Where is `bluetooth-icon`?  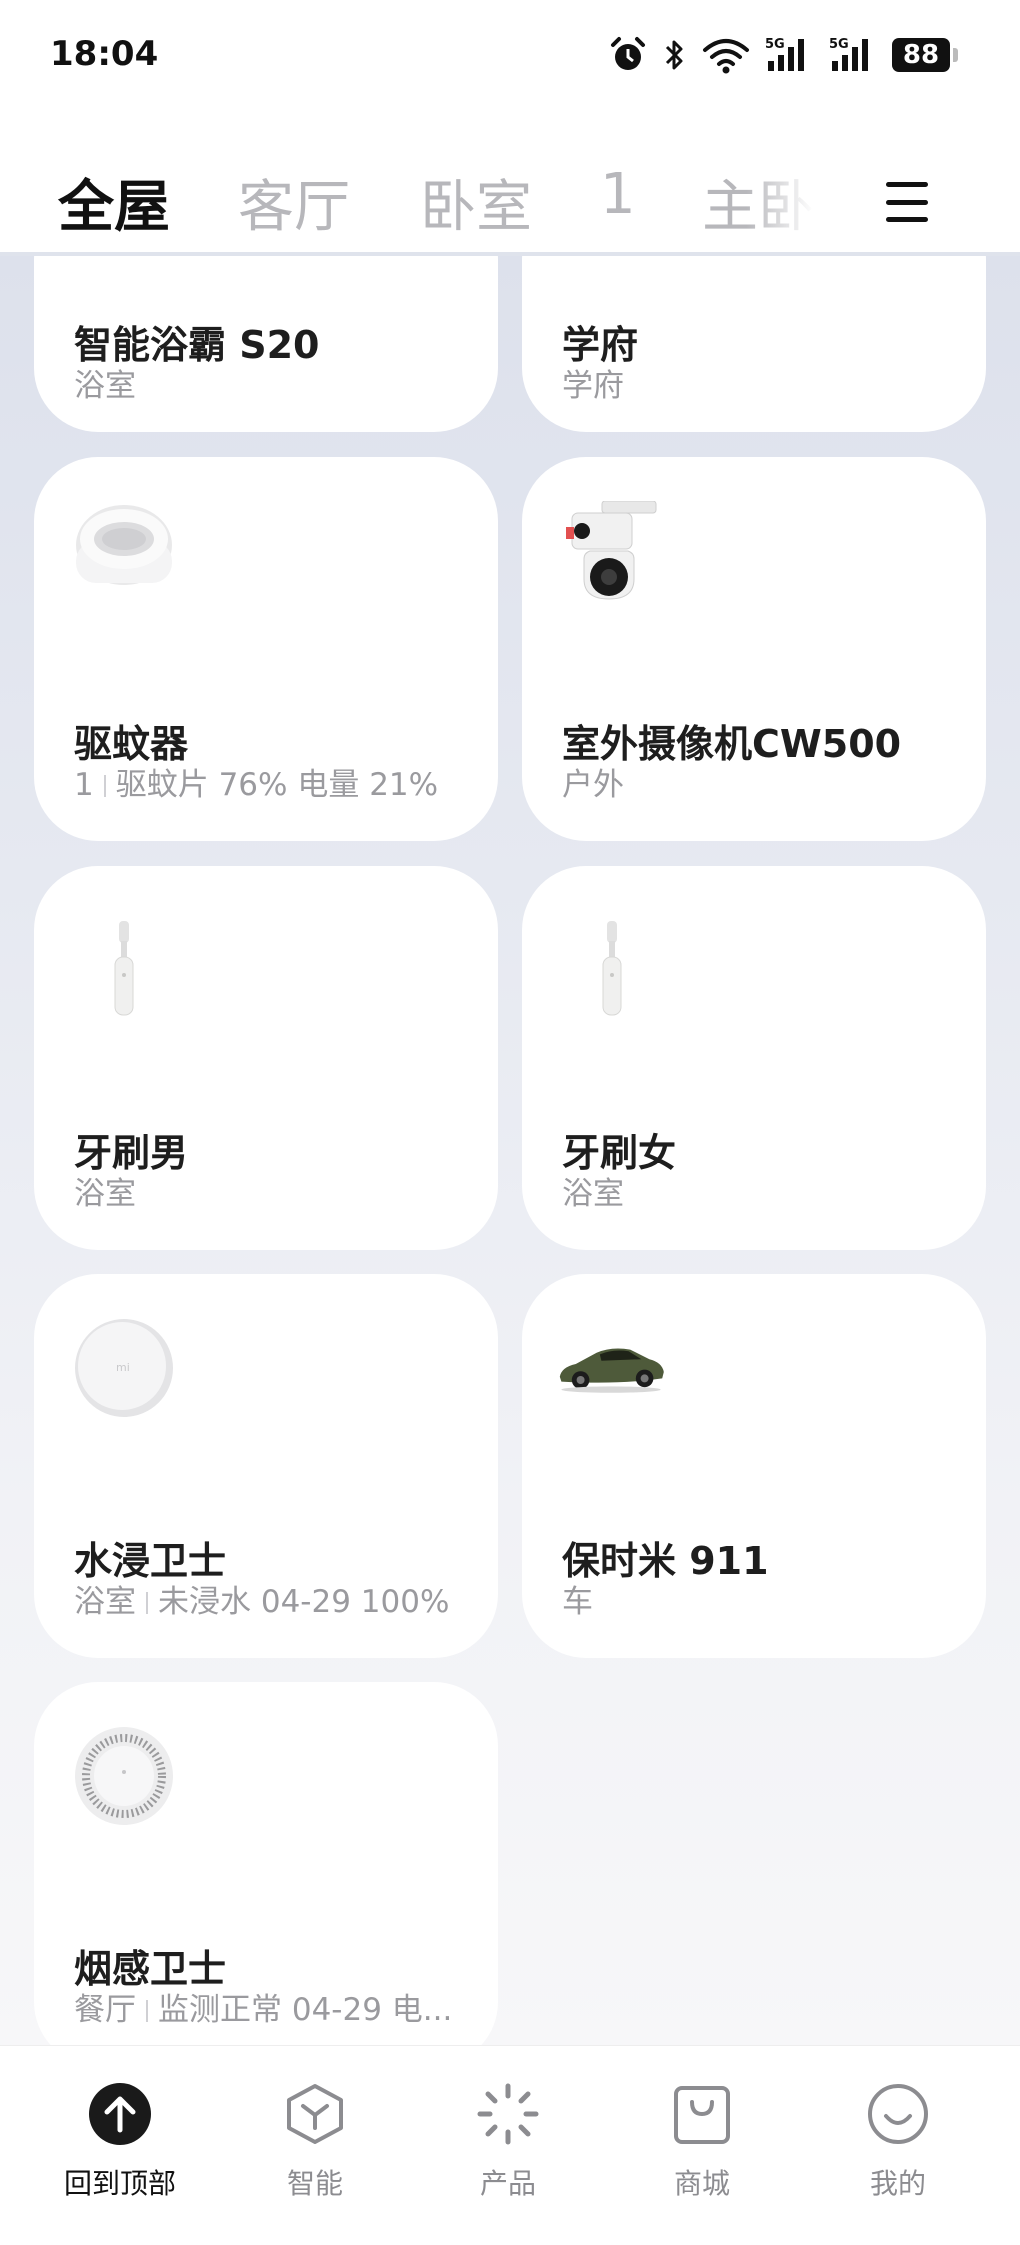 bluetooth-icon is located at coordinates (674, 55).